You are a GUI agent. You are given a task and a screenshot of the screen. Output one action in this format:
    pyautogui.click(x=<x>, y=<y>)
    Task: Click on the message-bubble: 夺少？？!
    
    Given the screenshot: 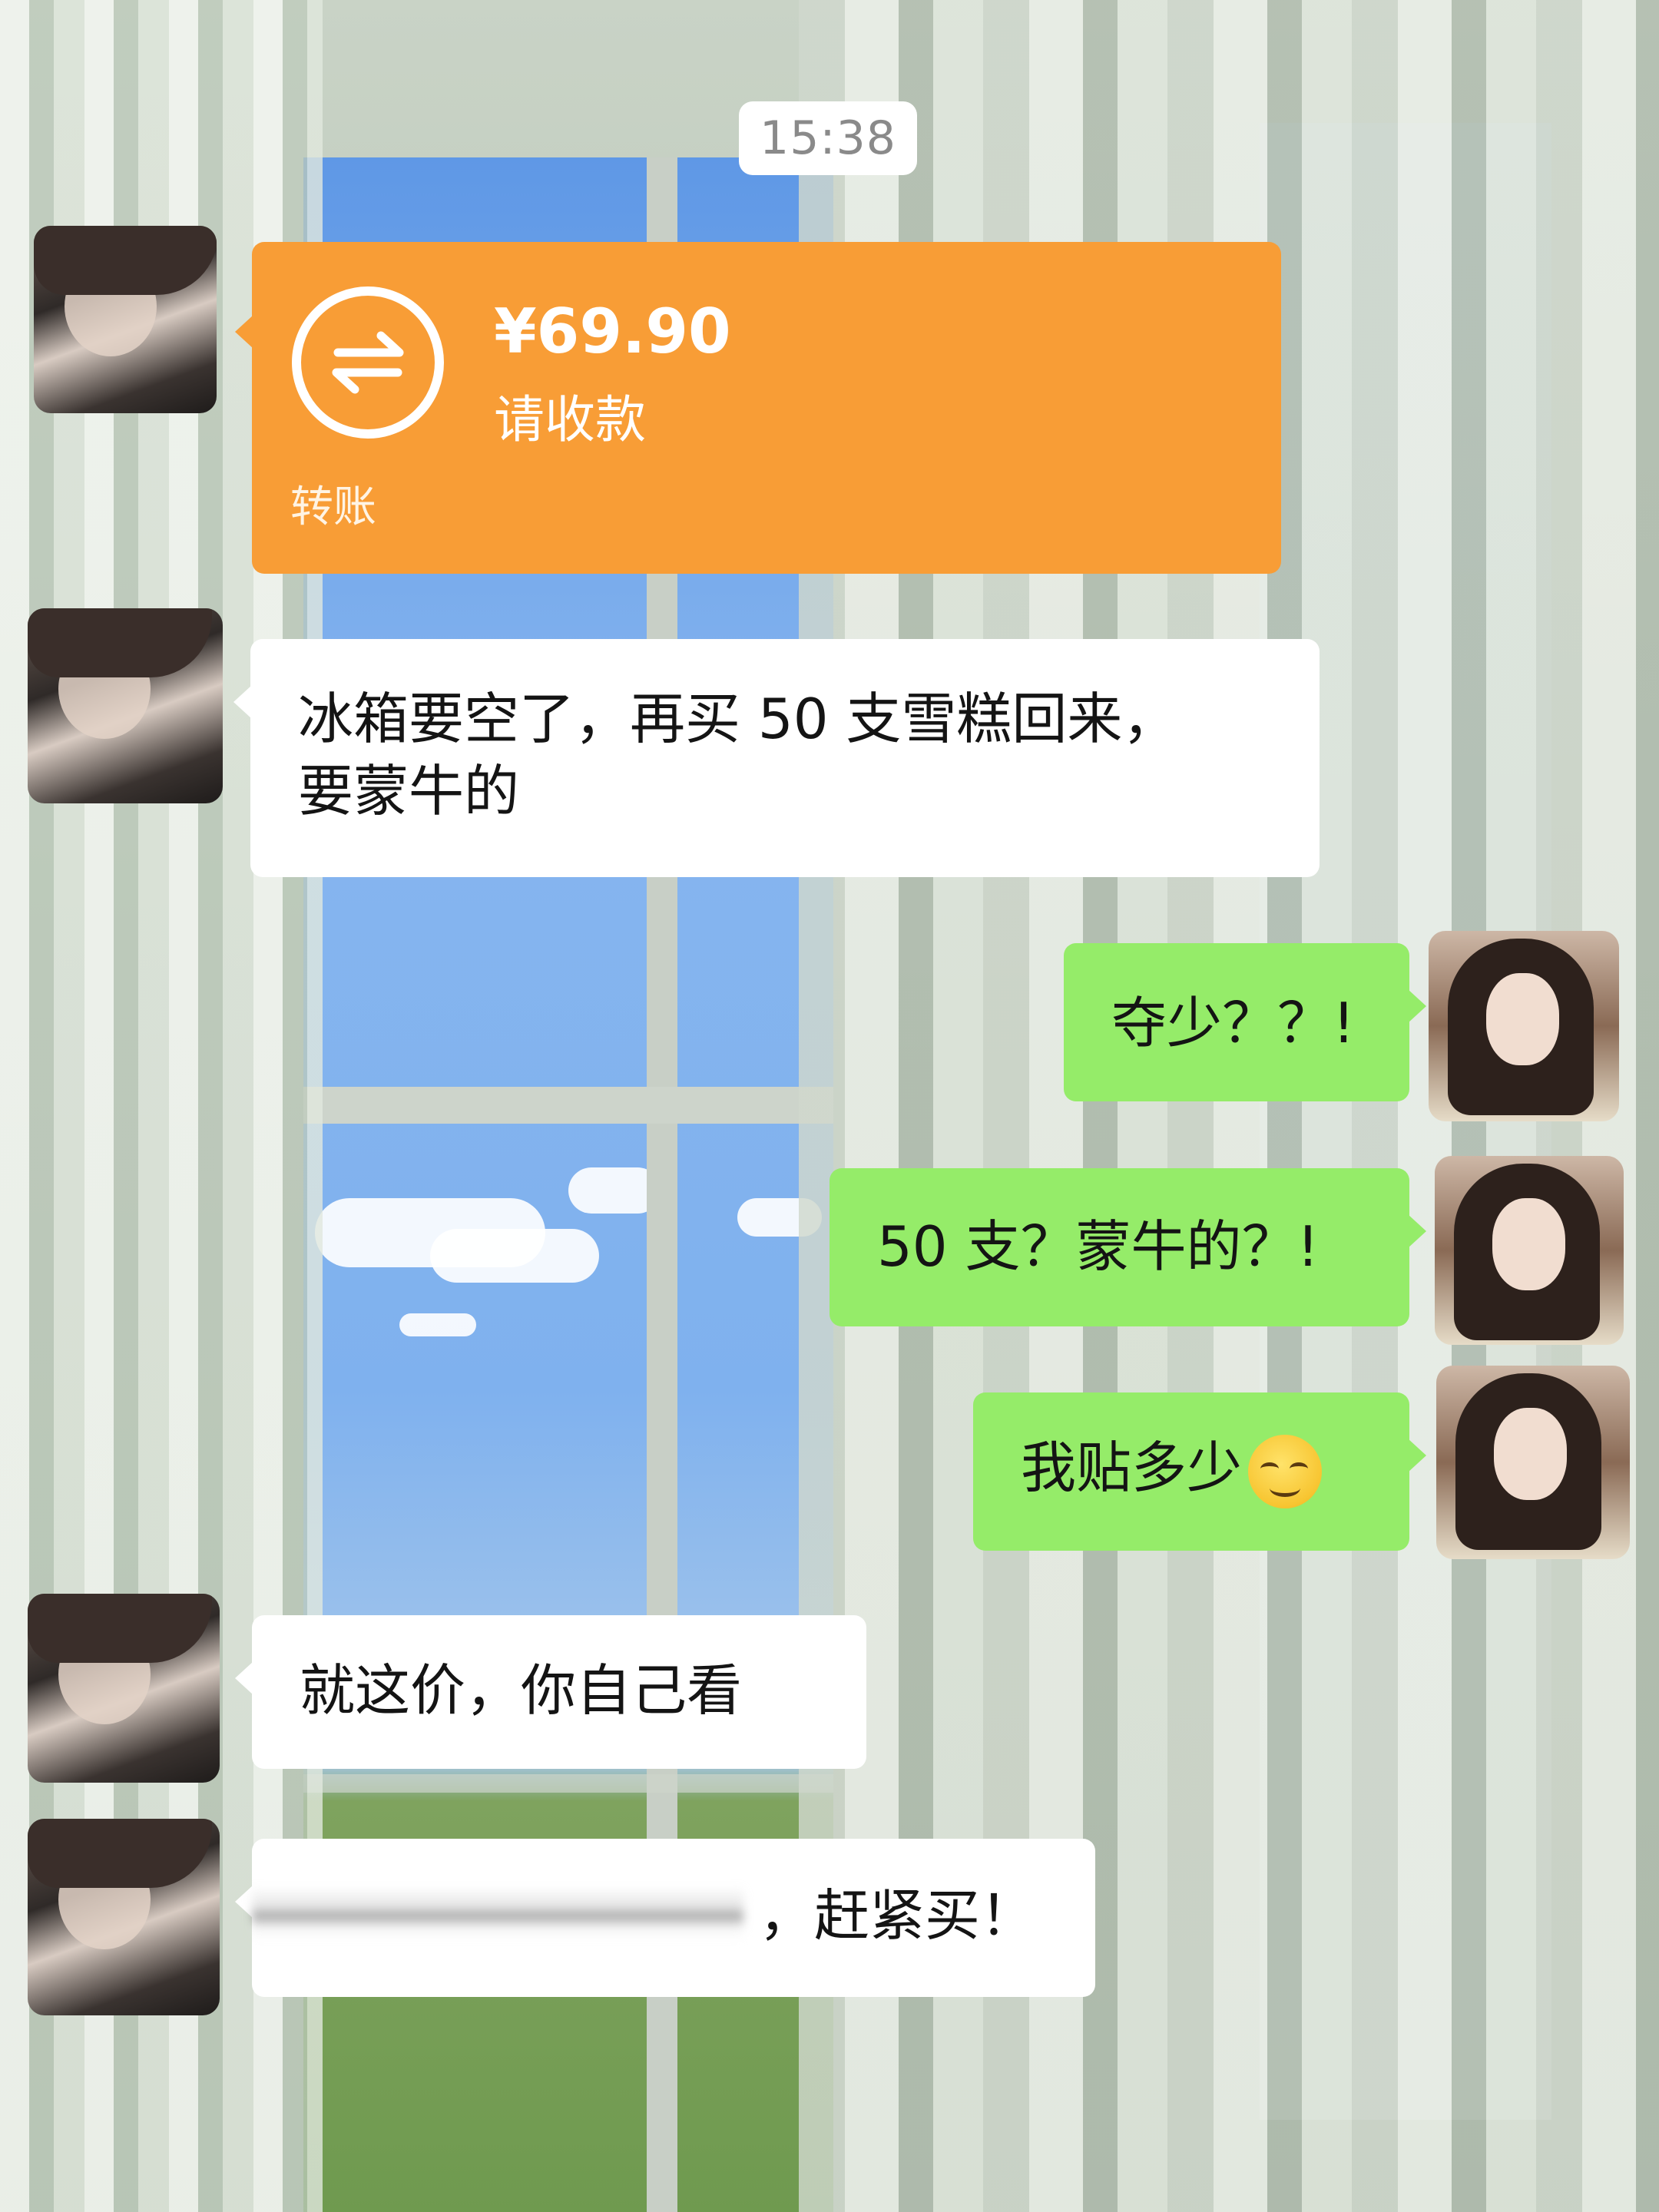 What is the action you would take?
    pyautogui.click(x=1245, y=1022)
    